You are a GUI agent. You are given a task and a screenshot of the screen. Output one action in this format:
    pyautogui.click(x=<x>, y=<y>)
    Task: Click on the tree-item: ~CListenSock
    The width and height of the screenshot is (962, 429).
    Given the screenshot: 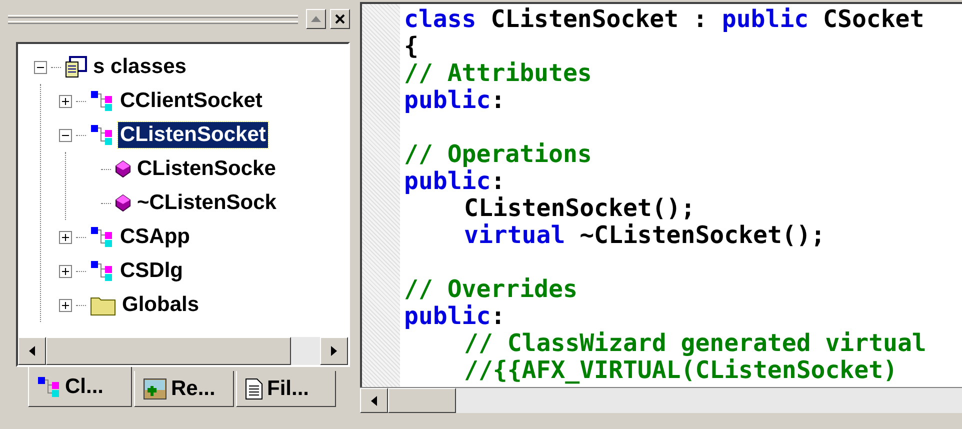 What is the action you would take?
    pyautogui.click(x=206, y=203)
    